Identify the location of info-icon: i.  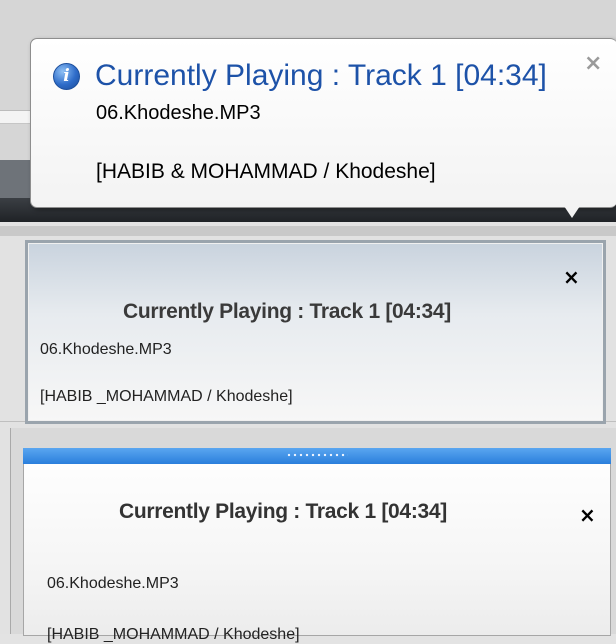
(66, 76).